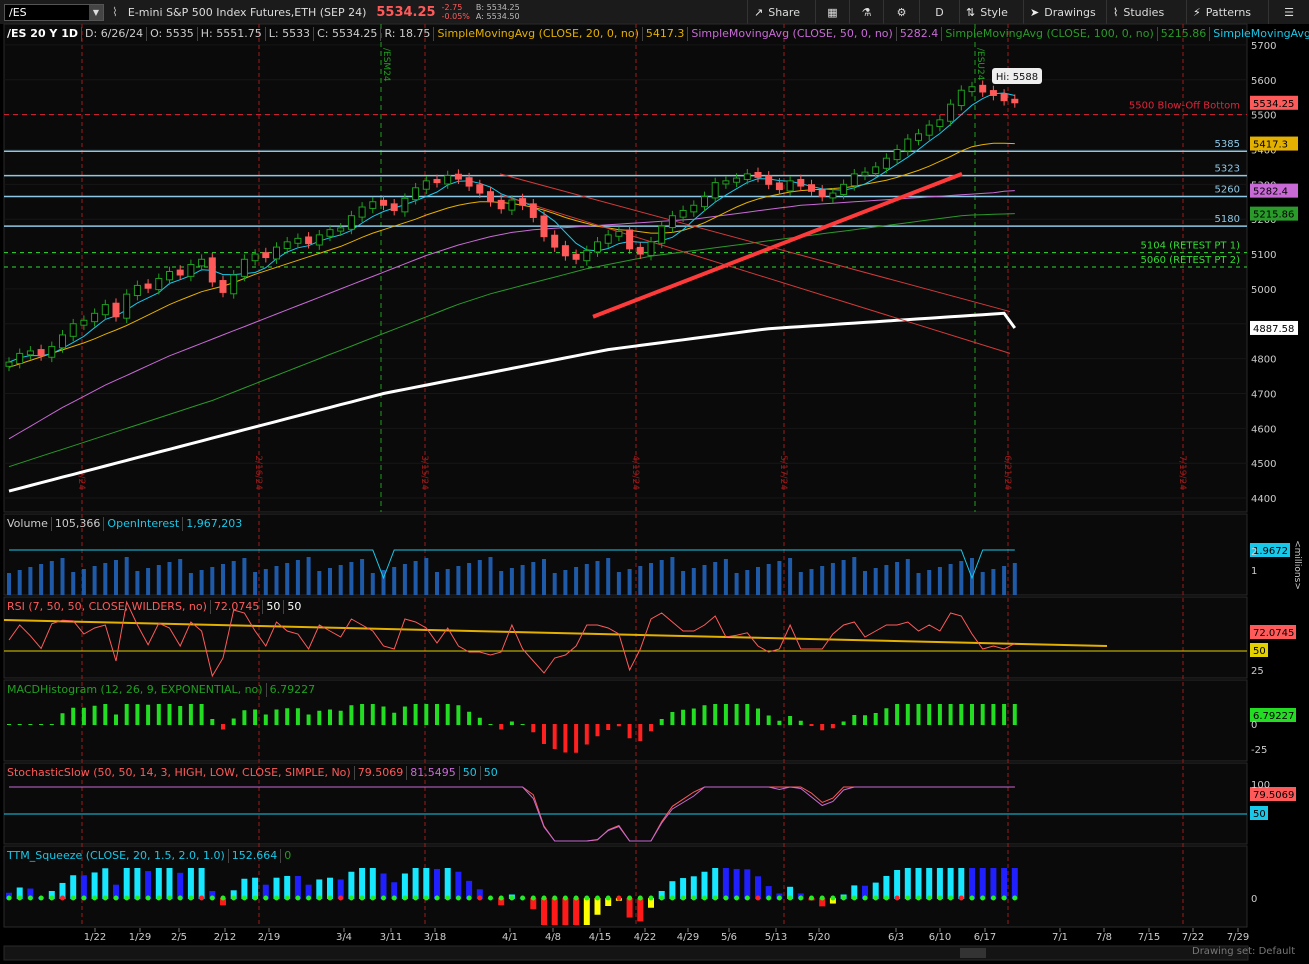 The width and height of the screenshot is (1309, 964). What do you see at coordinates (1060, 937) in the screenshot?
I see `x-tick-label: 7/1` at bounding box center [1060, 937].